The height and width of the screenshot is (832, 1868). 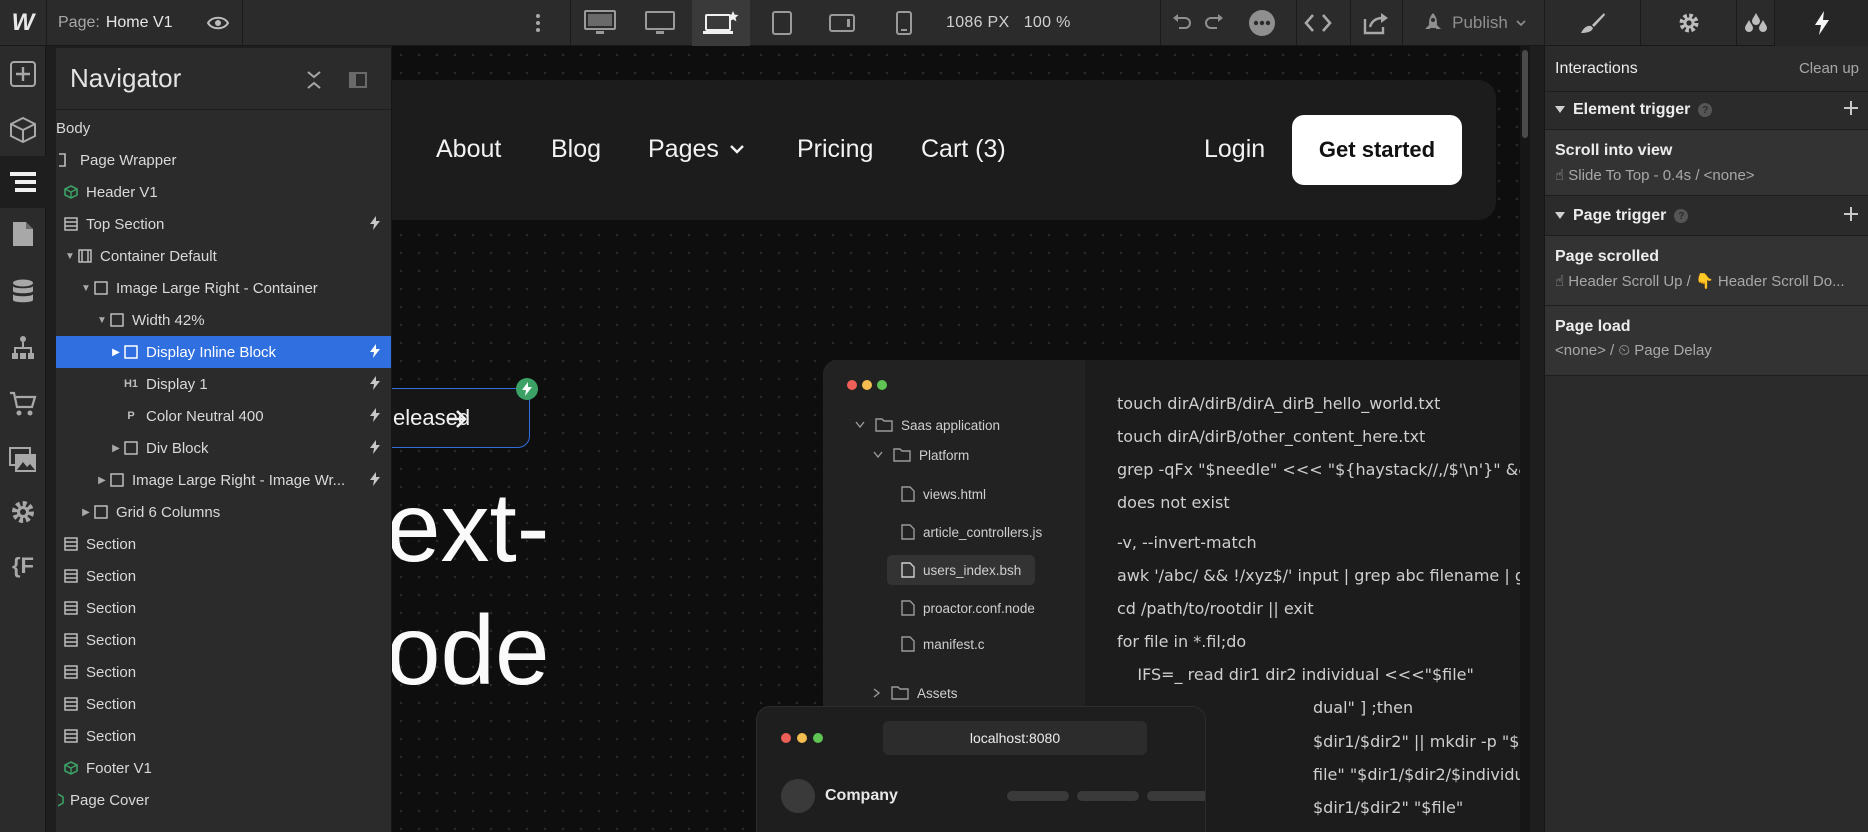 I want to click on interactions-bolt-icon, so click(x=1821, y=23).